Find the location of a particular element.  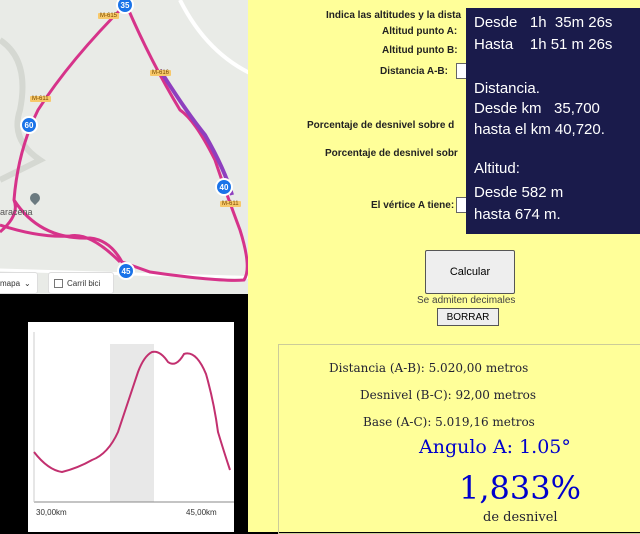

to-time: Hasta 1h 51 m 26s is located at coordinates (543, 44).